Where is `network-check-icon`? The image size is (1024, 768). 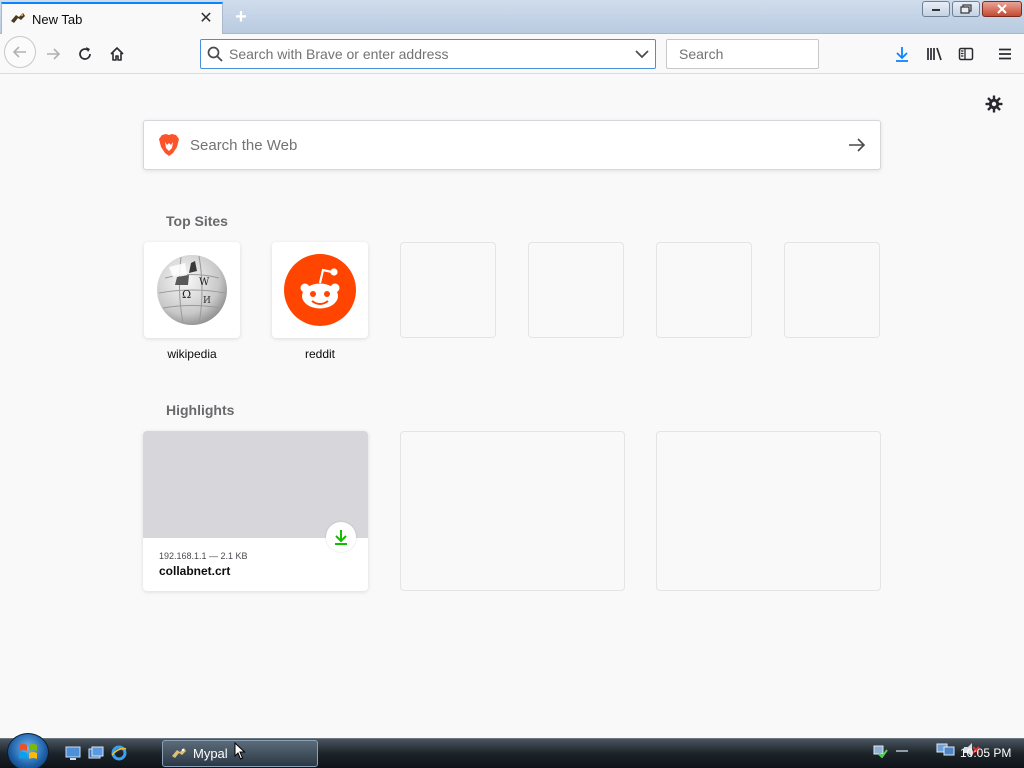
network-check-icon is located at coordinates (880, 750).